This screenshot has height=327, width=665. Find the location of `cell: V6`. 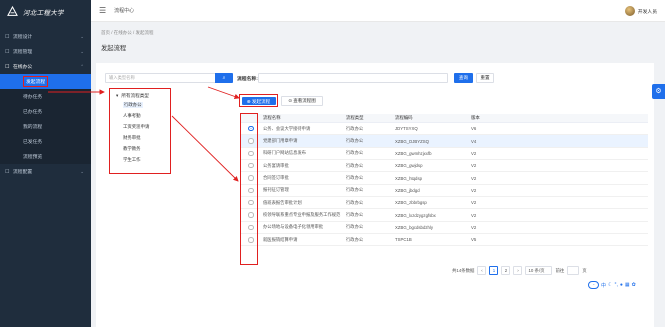

cell: V6 is located at coordinates (474, 129).